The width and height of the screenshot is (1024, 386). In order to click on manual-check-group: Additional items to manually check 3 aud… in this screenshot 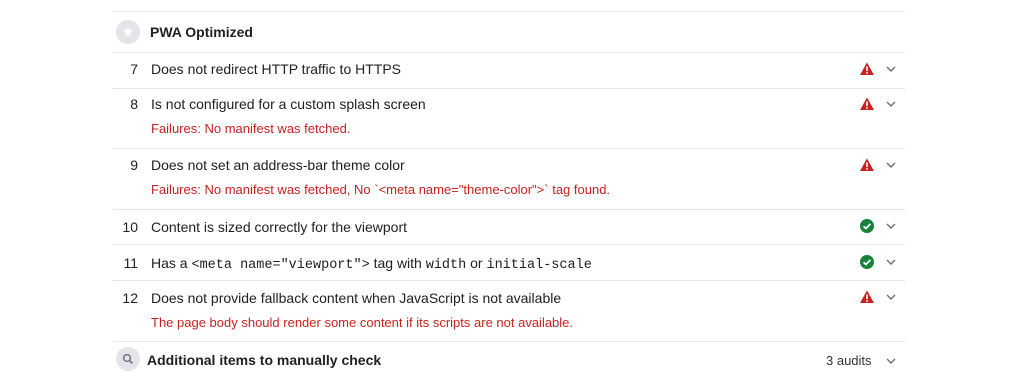, I will do `click(509, 360)`.